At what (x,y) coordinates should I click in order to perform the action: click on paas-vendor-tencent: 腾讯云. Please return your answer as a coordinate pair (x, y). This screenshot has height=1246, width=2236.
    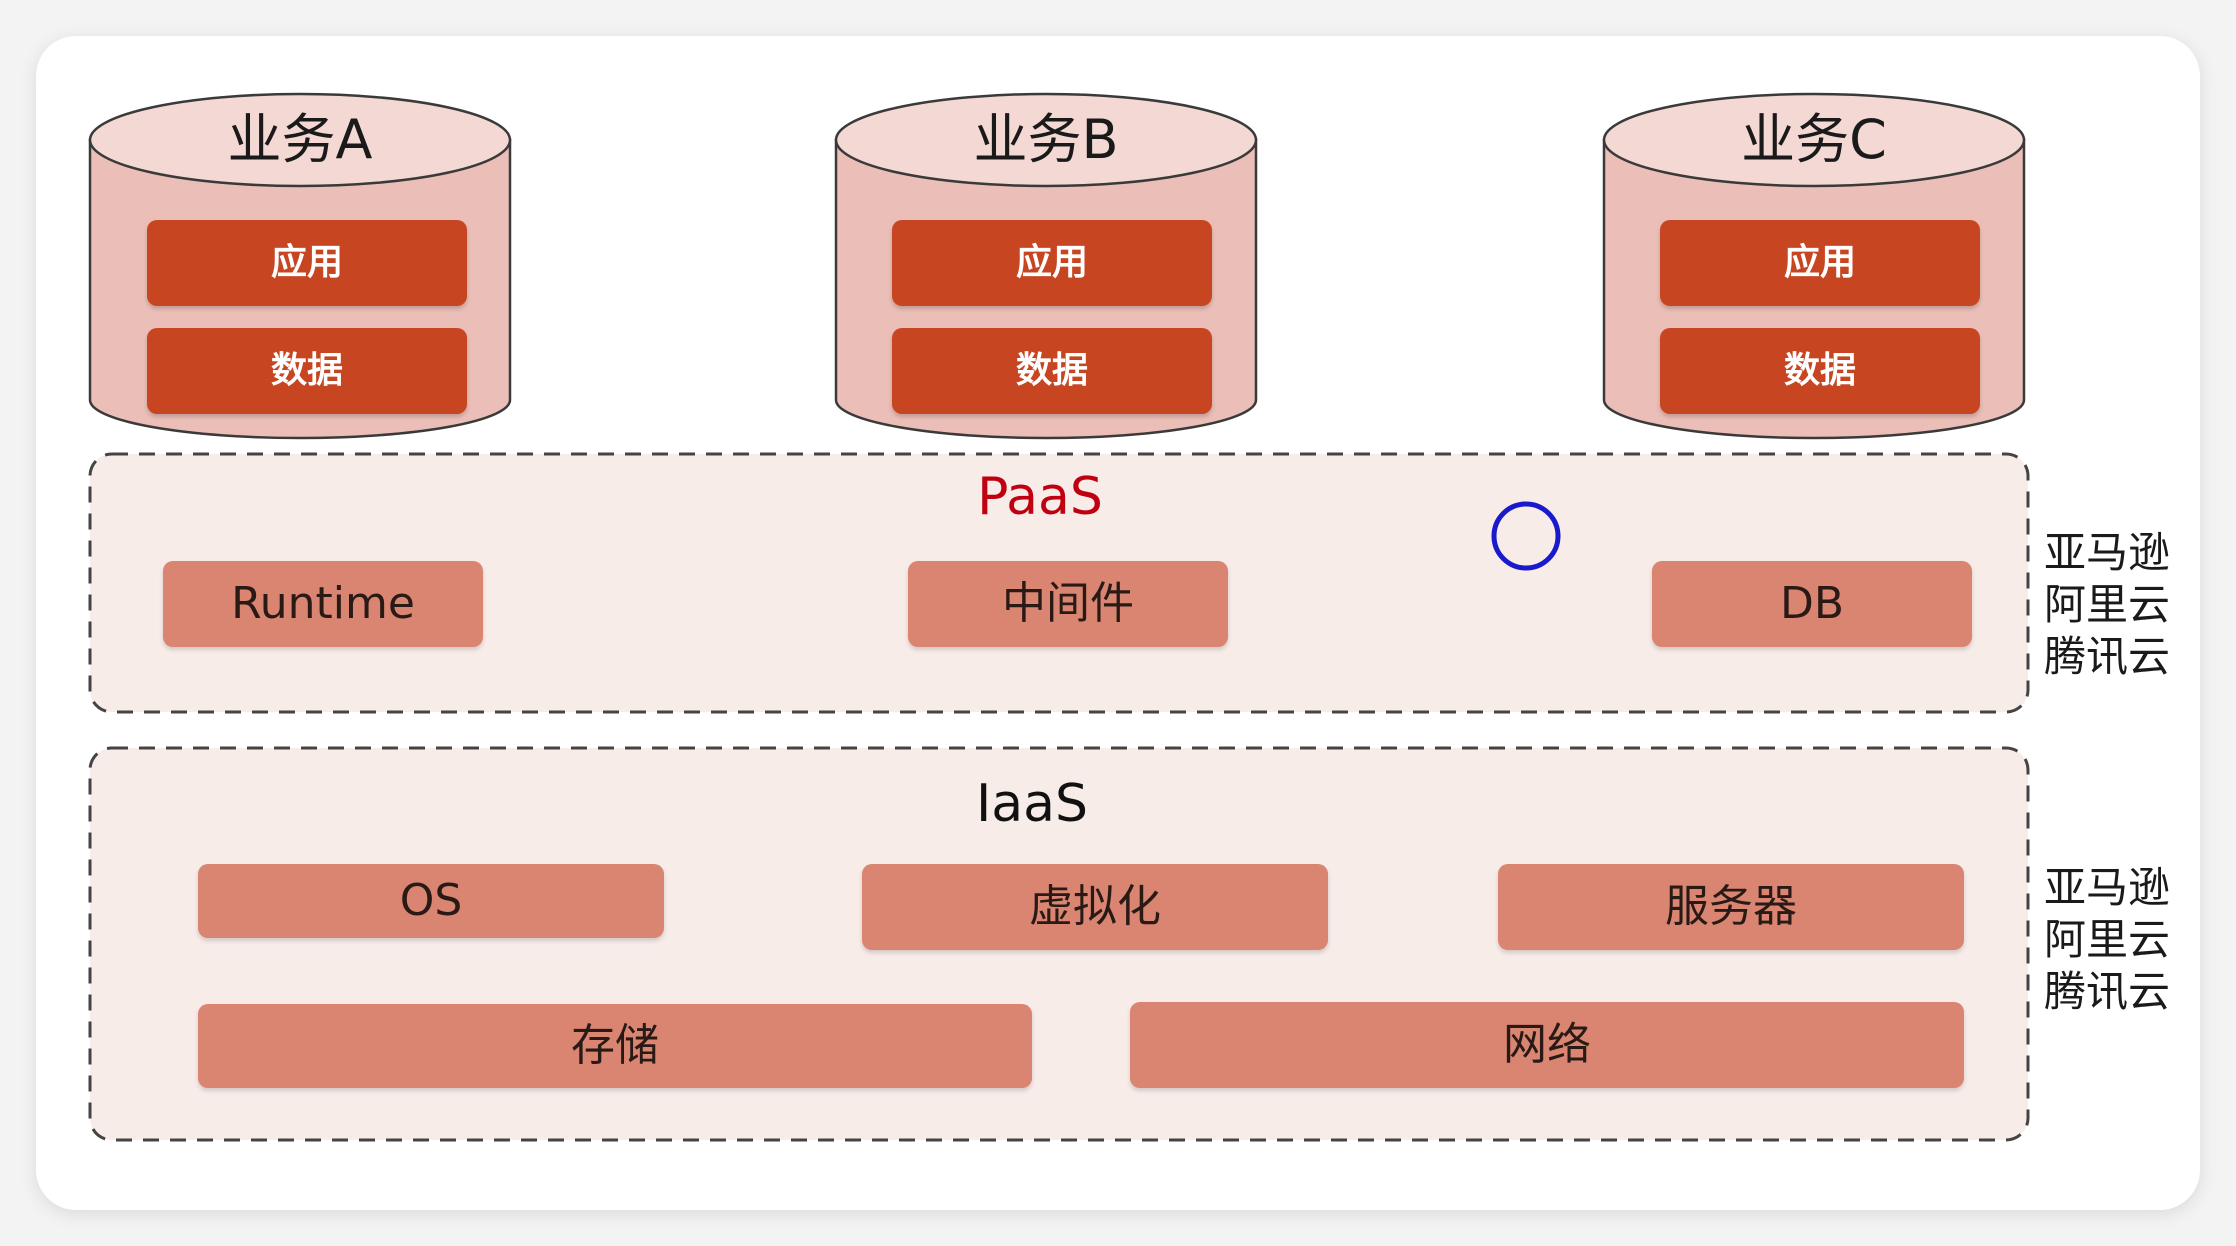
    Looking at the image, I should click on (2107, 656).